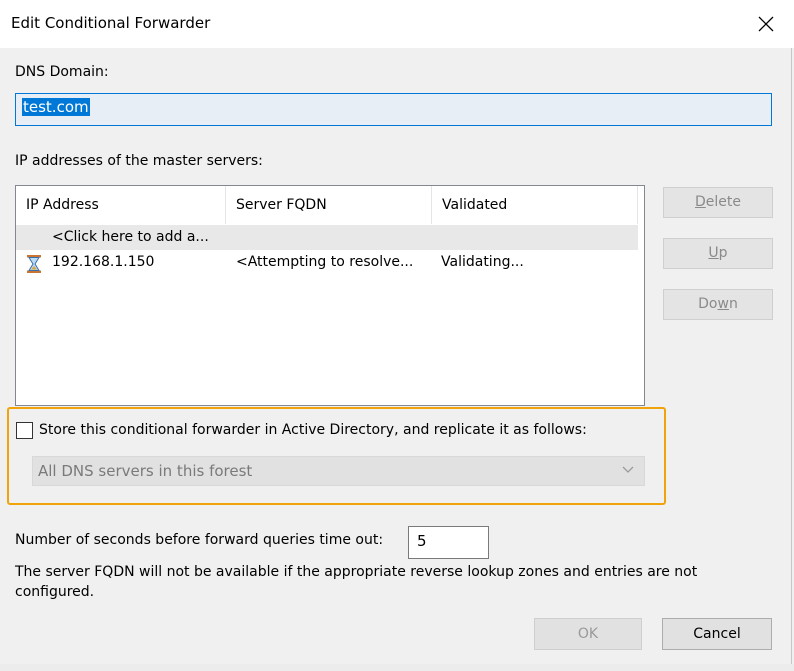  Describe the element at coordinates (723, 304) in the screenshot. I see `down-label-mnemonic: w` at that location.